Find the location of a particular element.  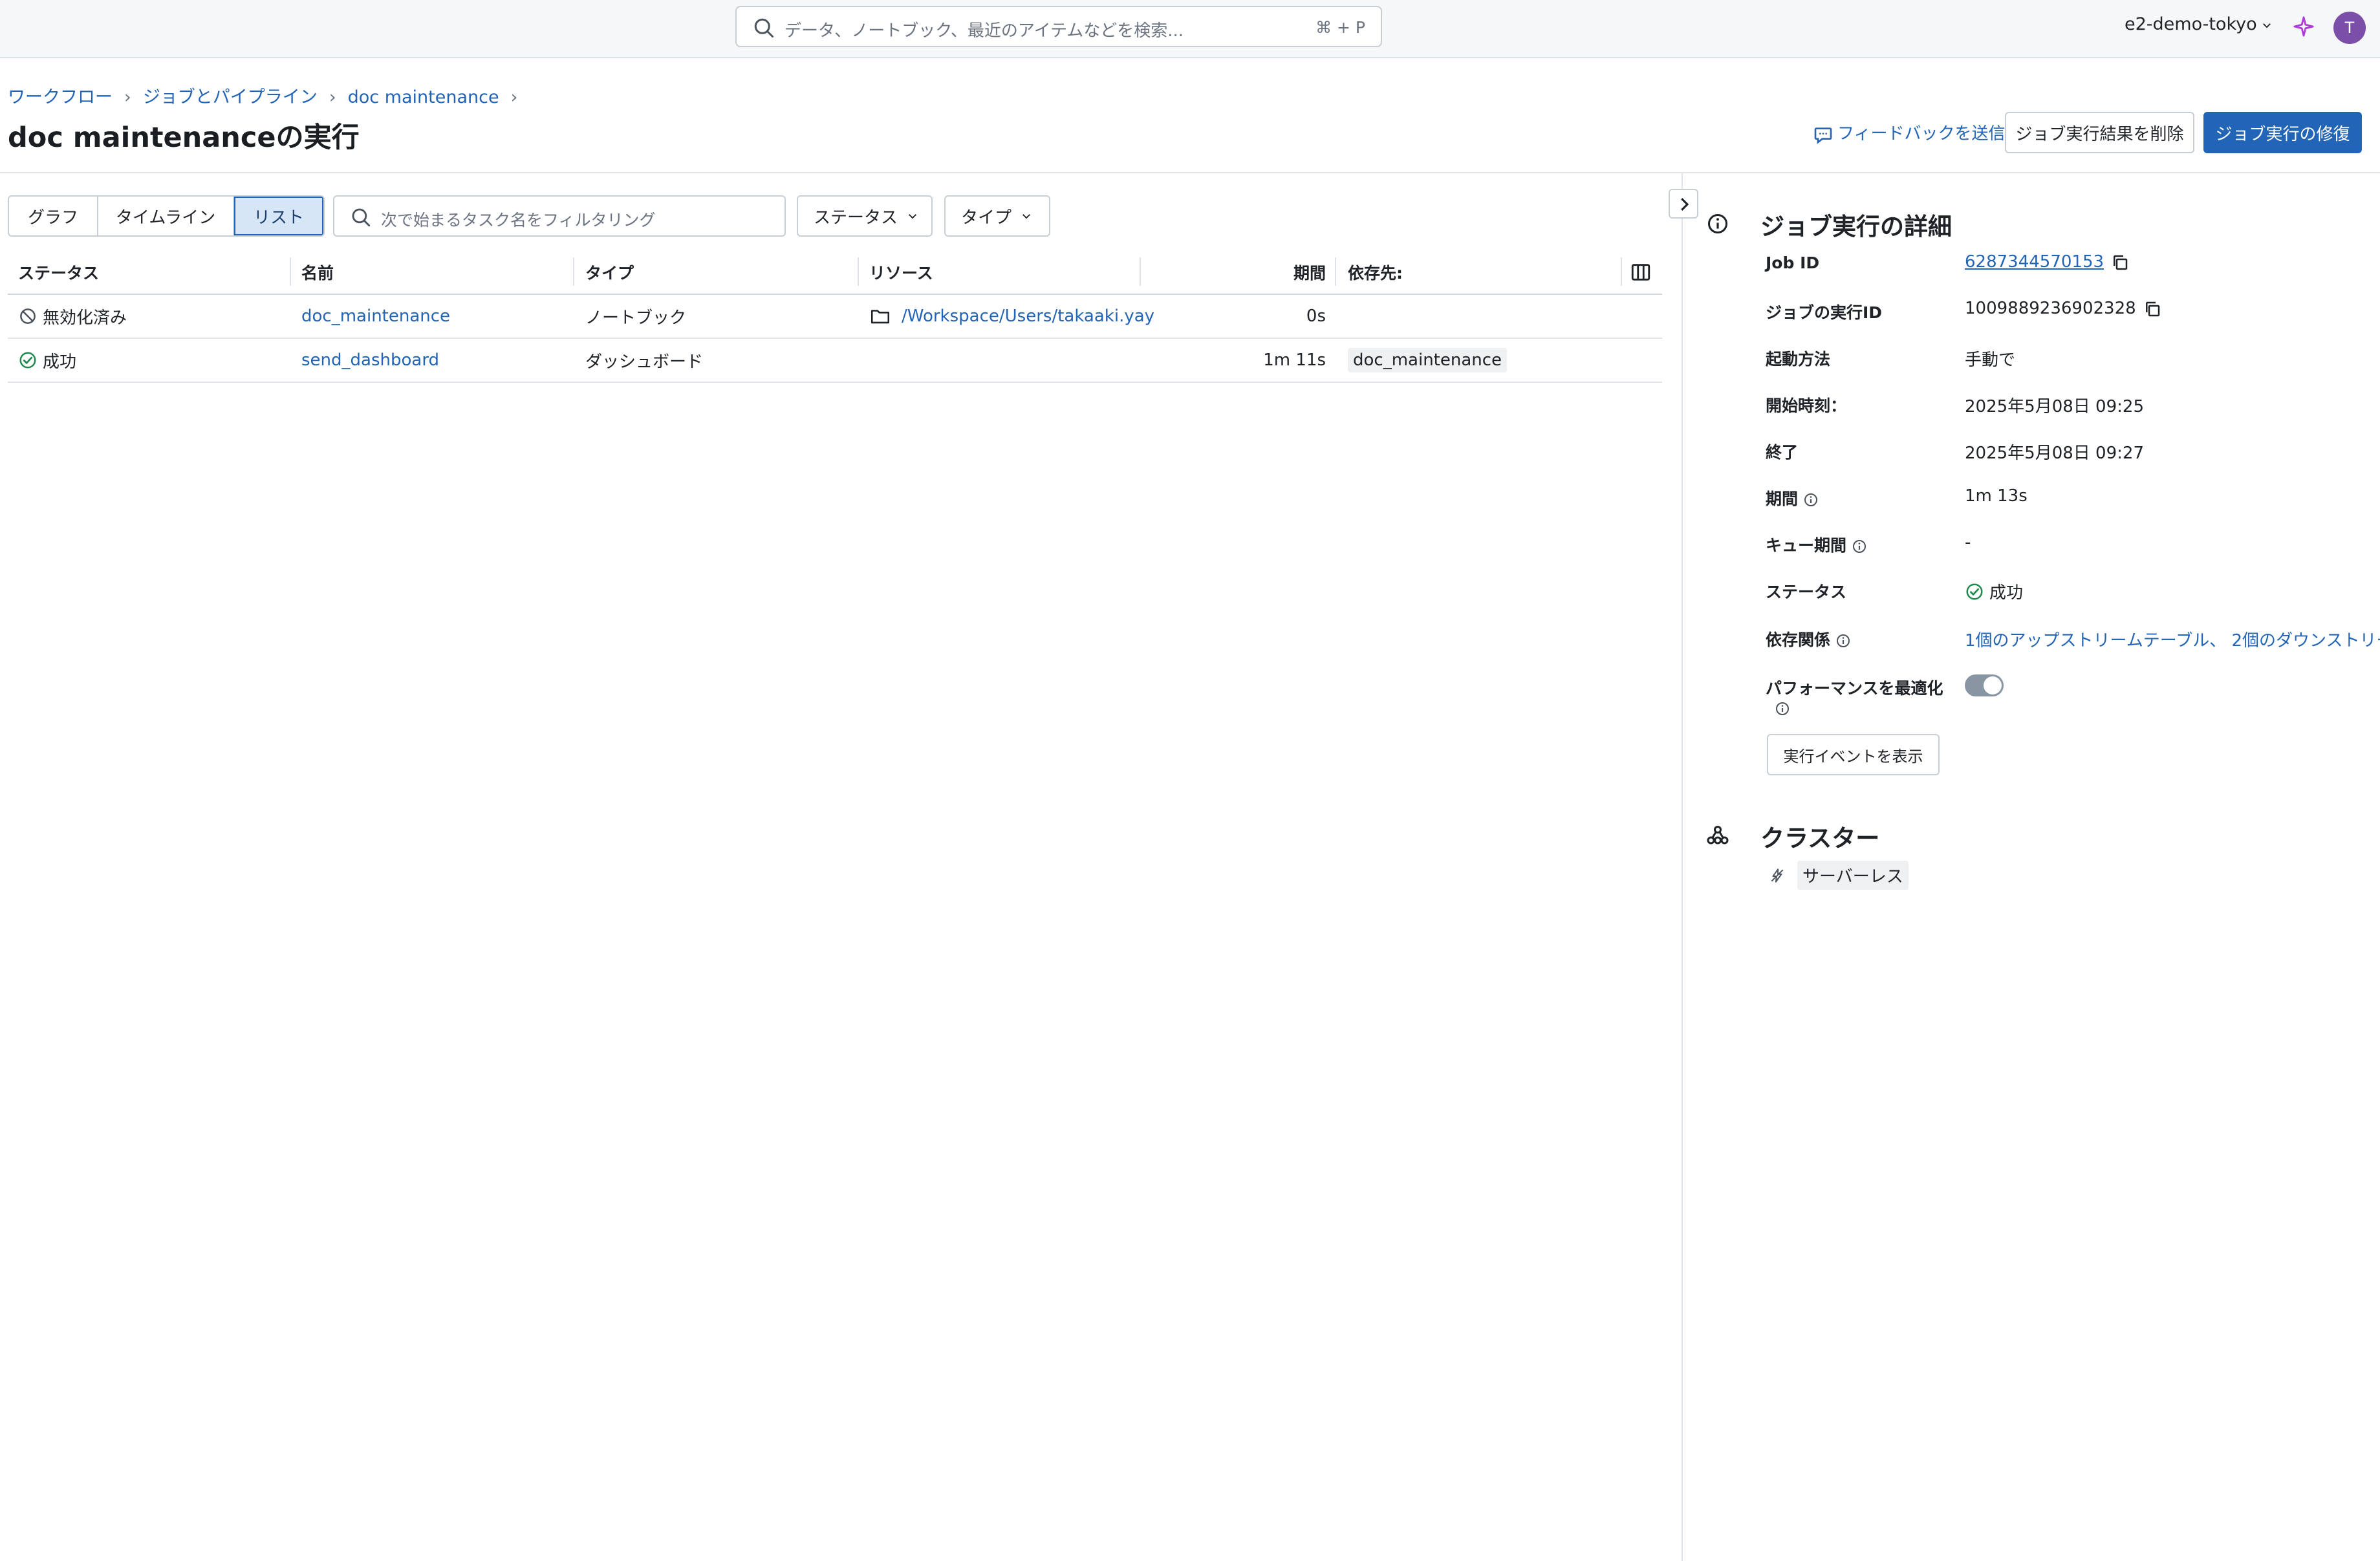

dependencies-link: 1個のアップストリームテーブル、 2個のダウンストリームテ is located at coordinates (2172, 641).